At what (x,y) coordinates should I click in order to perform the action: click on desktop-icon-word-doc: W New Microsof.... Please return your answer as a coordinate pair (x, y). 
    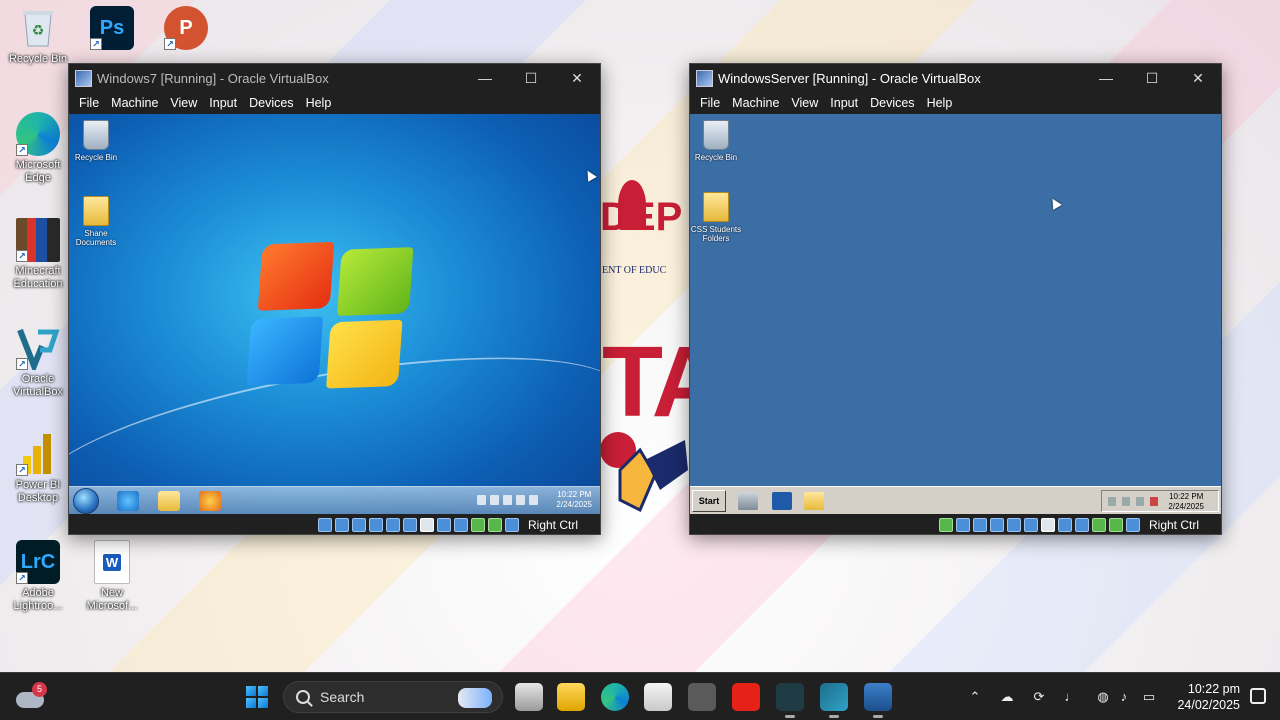
    Looking at the image, I should click on (112, 576).